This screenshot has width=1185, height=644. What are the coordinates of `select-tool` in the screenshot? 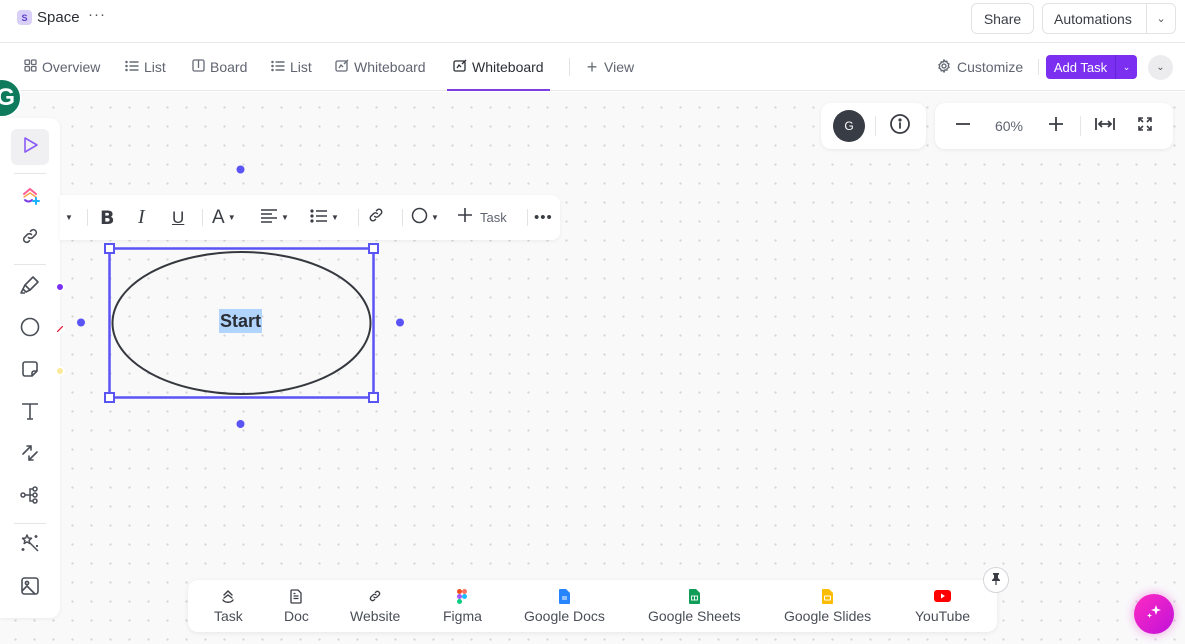 It's located at (30, 147).